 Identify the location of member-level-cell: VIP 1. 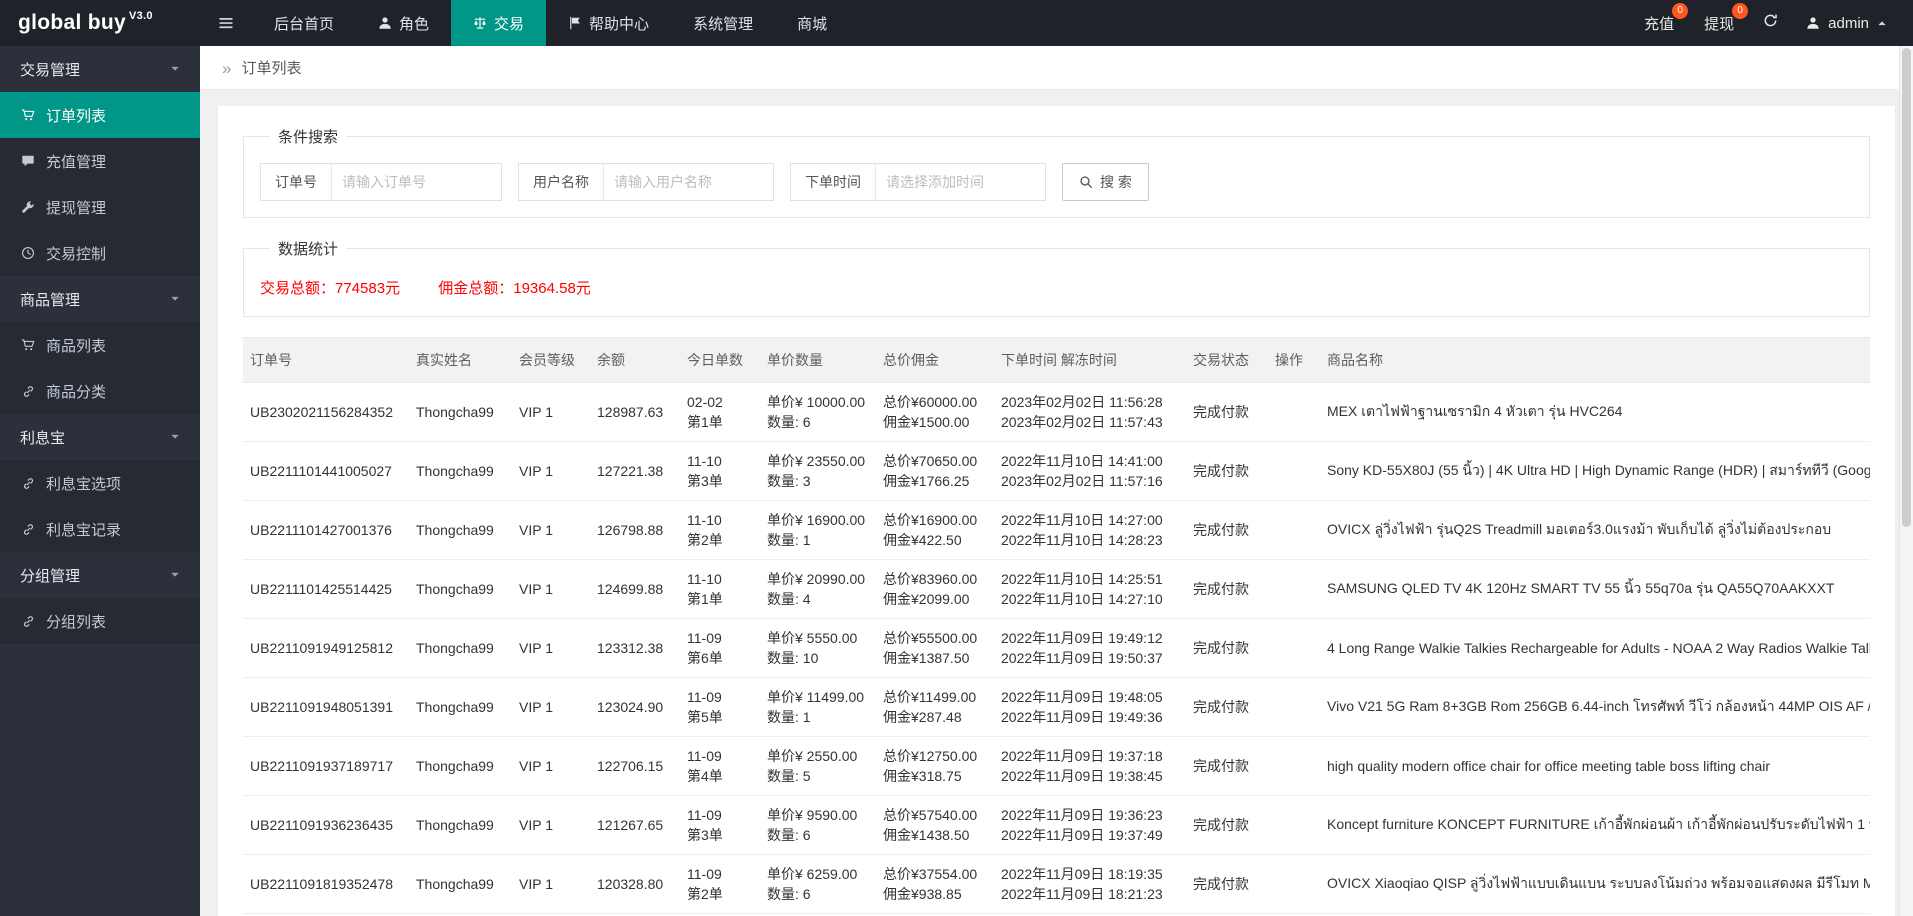
(551, 412).